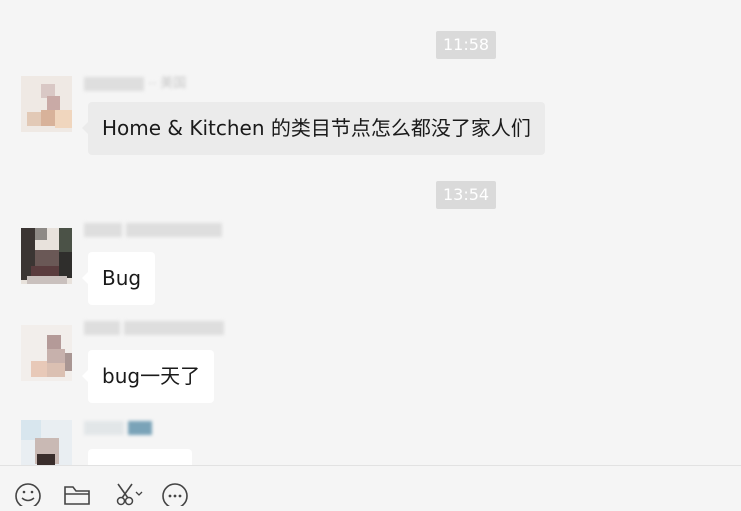 This screenshot has width=741, height=511. What do you see at coordinates (122, 278) in the screenshot?
I see `message-text: Bug` at bounding box center [122, 278].